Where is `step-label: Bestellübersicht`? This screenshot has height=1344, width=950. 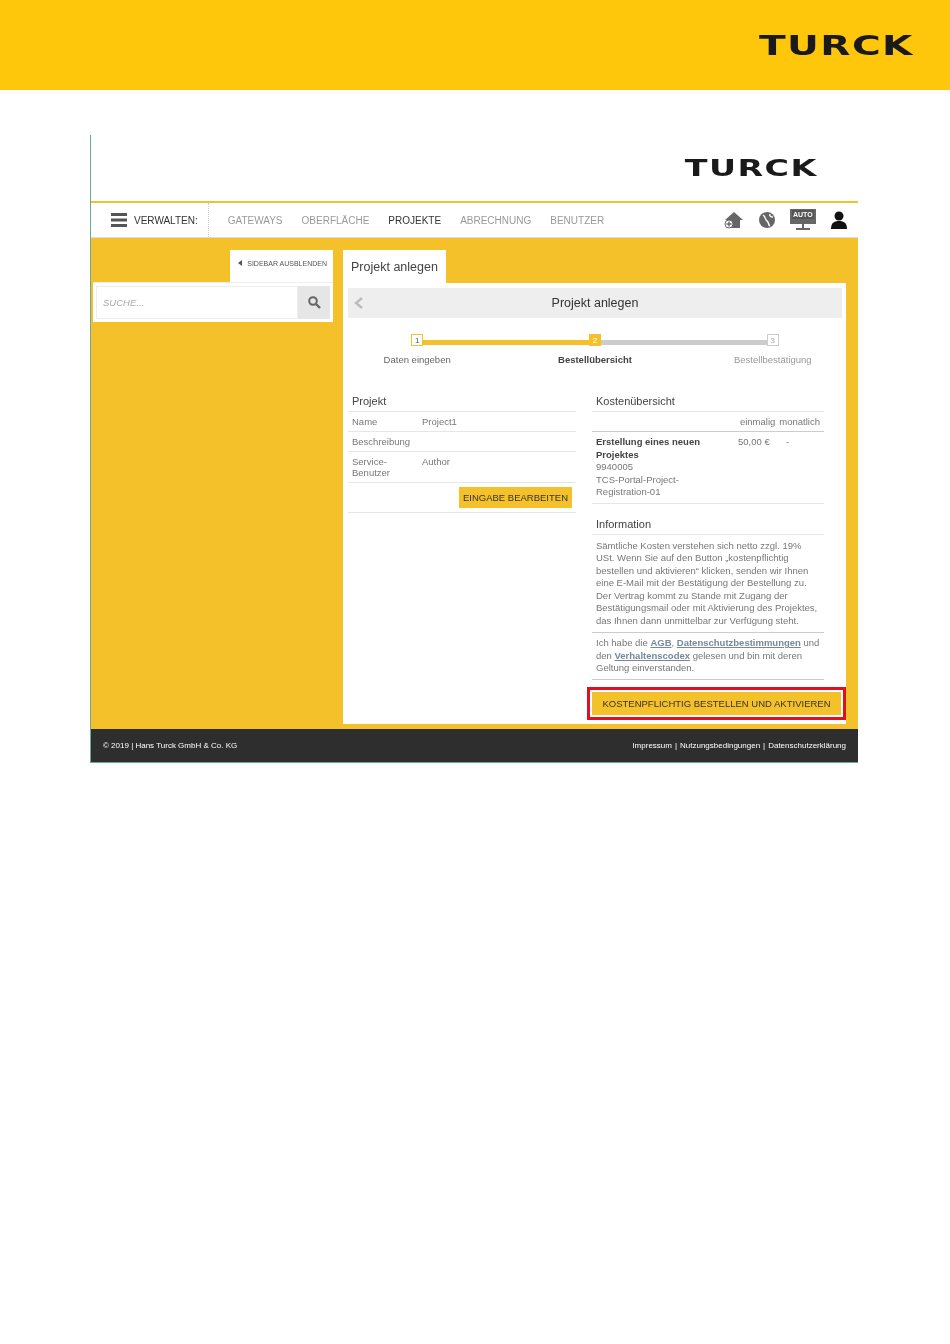
step-label: Bestellübersicht is located at coordinates (595, 359).